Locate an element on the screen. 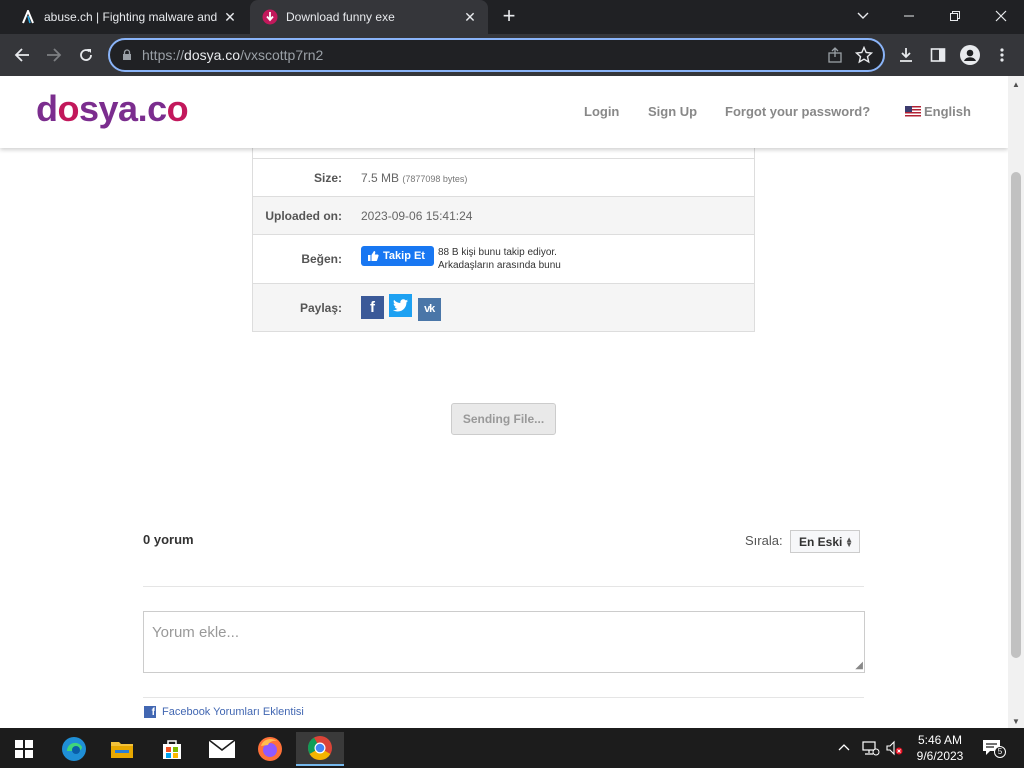 The height and width of the screenshot is (768, 1024). network-status is located at coordinates (871, 749).